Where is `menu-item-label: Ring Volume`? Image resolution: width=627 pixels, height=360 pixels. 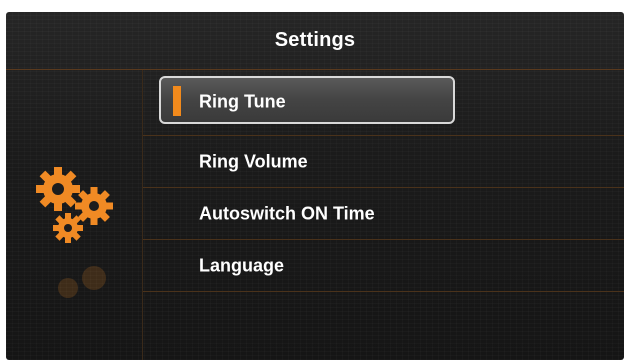
menu-item-label: Ring Volume is located at coordinates (253, 161).